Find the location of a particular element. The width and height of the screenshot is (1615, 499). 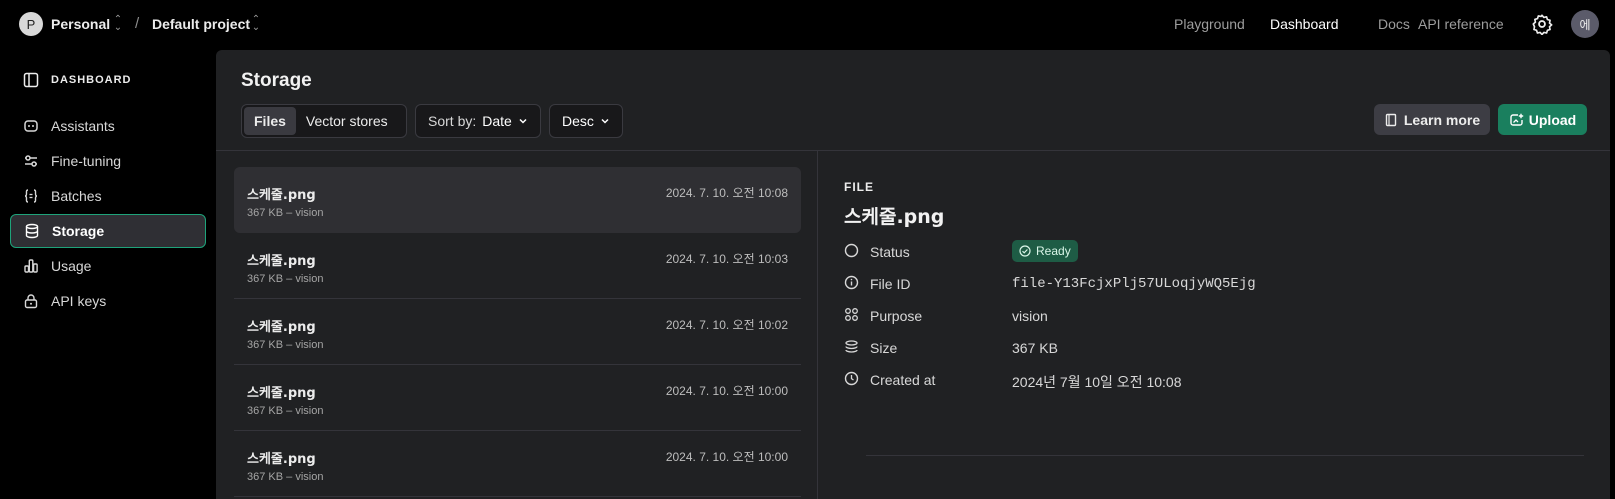

sidebar-item-assistants: Assistants is located at coordinates (108, 126).